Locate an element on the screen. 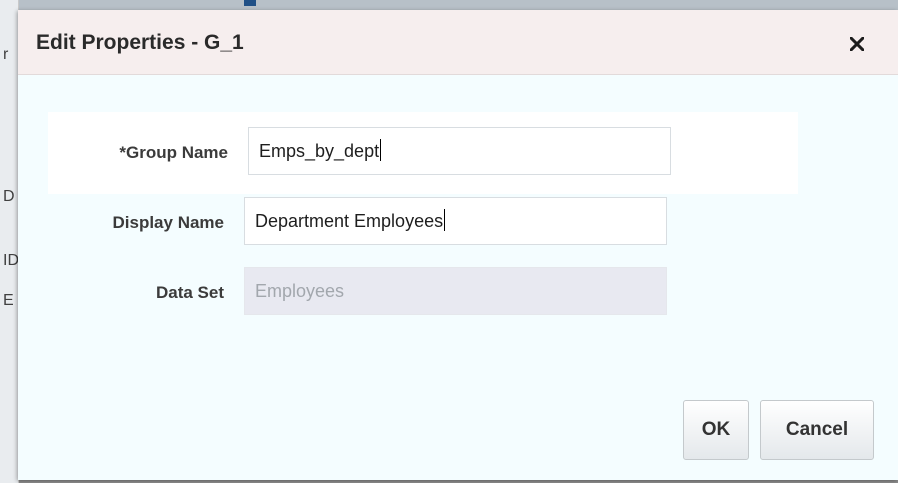 The height and width of the screenshot is (483, 898). background-text-fragment: r is located at coordinates (6, 54).